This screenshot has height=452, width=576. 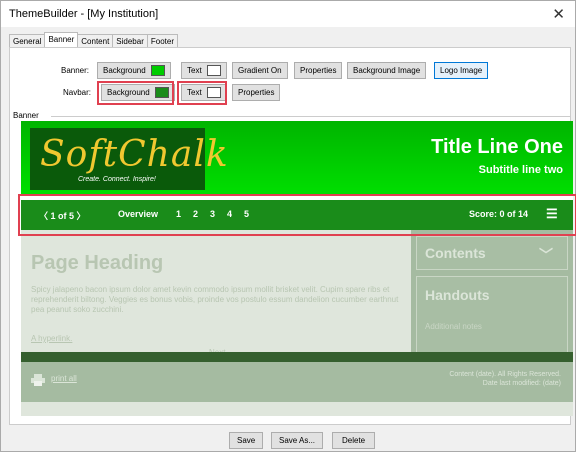 I want to click on banner-row-label: Banner:, so click(x=75, y=70).